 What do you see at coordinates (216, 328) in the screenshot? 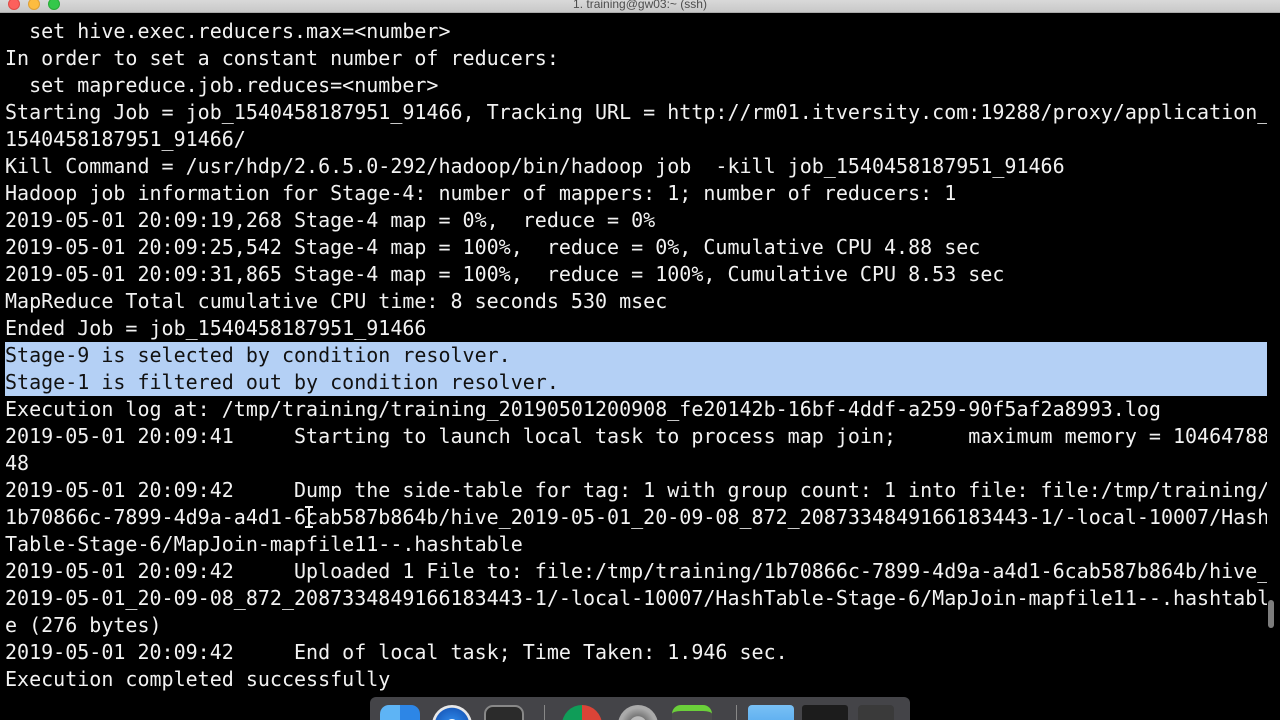
I see `terminal-line: Ended Job = job_1540458187951_91466` at bounding box center [216, 328].